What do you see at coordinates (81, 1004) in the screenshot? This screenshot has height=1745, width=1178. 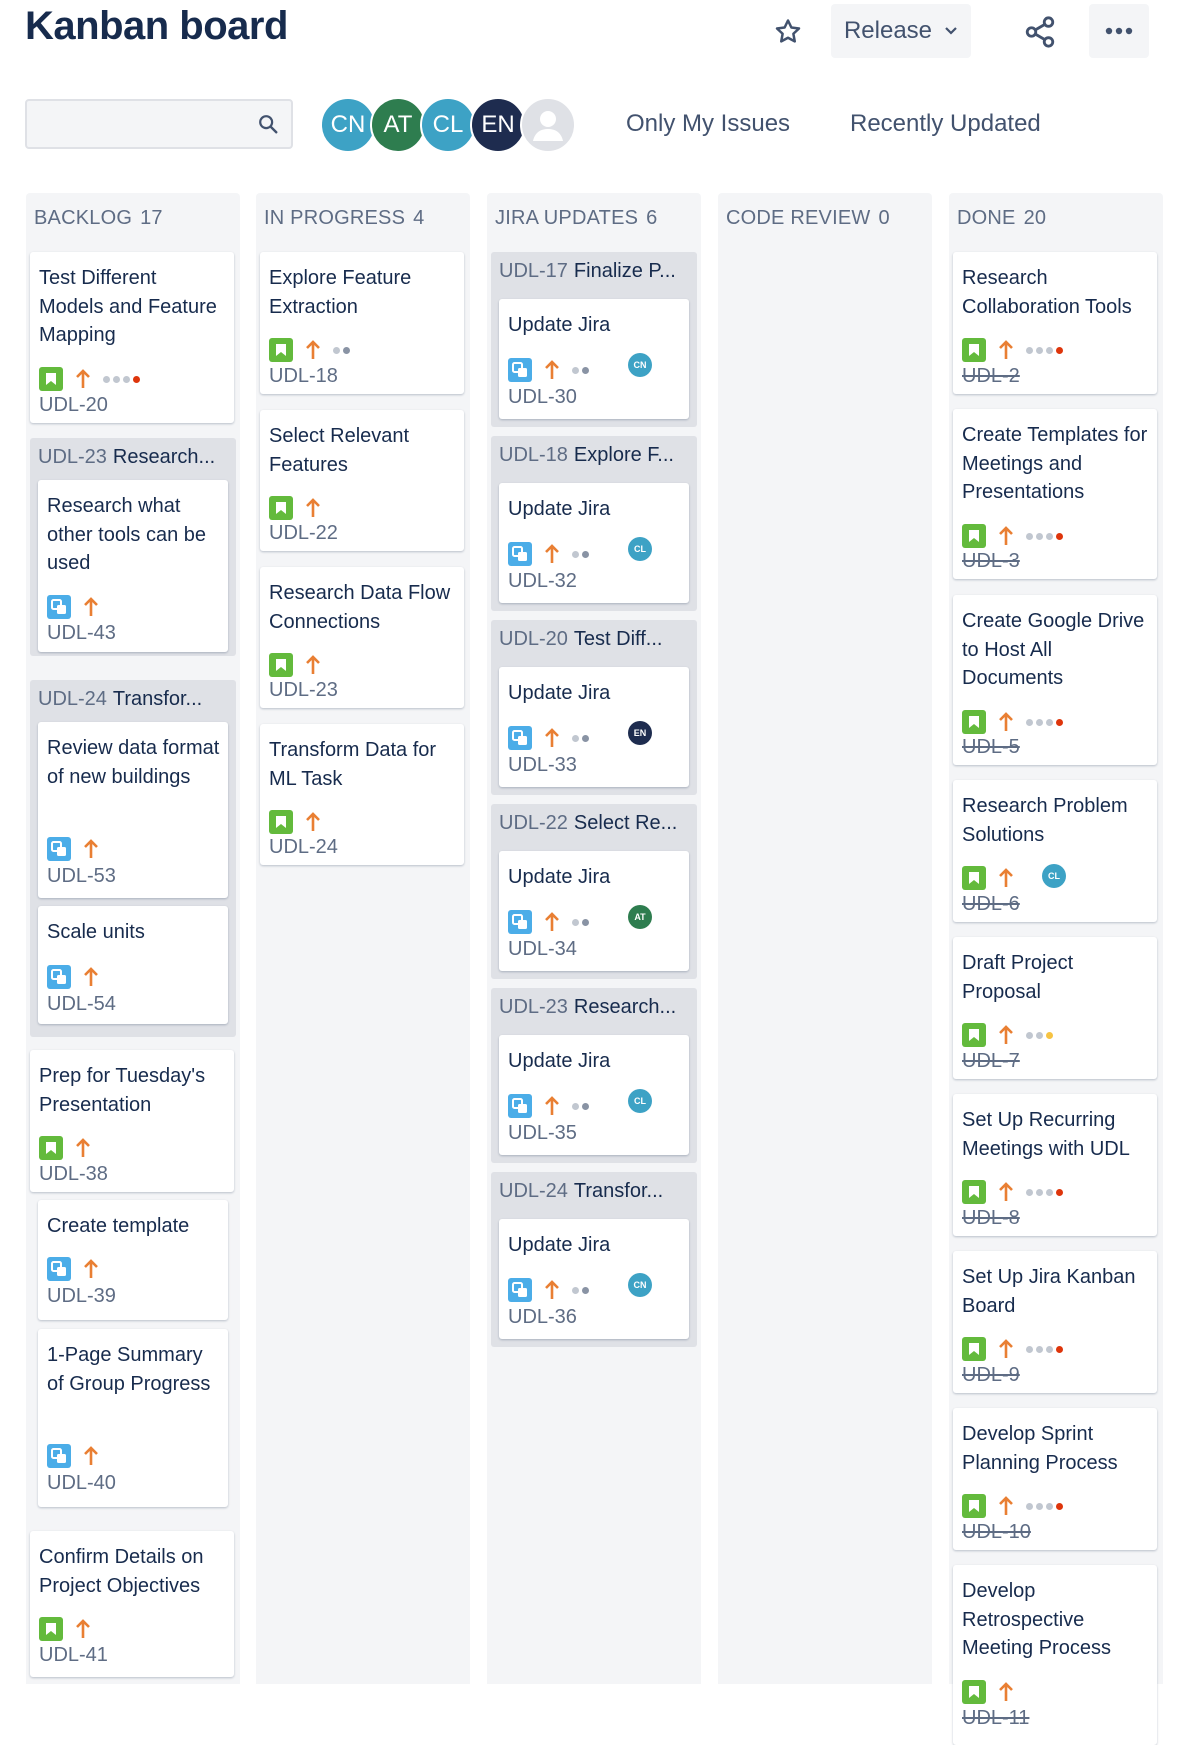 I see `issue-key: UDL-54` at bounding box center [81, 1004].